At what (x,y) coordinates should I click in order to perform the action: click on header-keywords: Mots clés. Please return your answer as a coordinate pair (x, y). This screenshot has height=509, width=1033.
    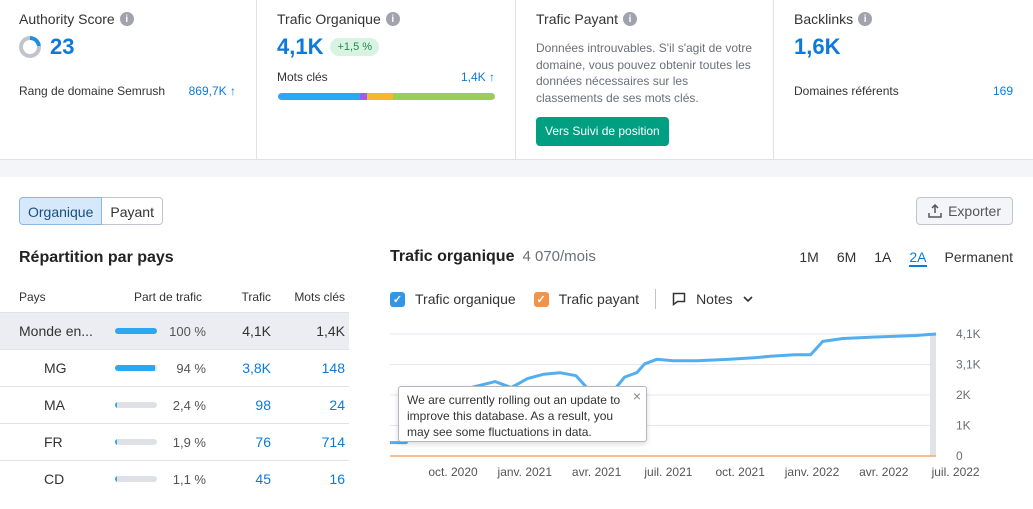
    Looking at the image, I should click on (308, 297).